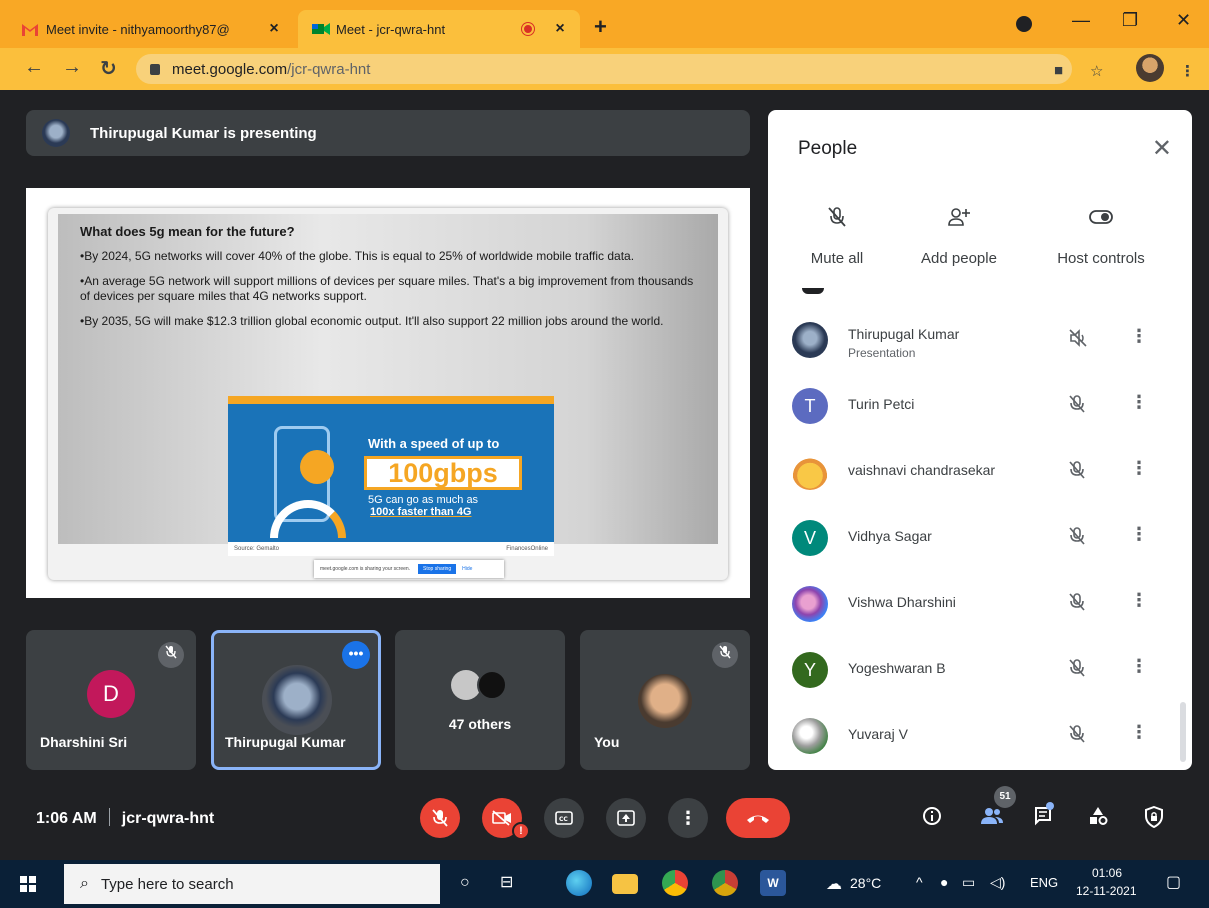 Image resolution: width=1209 pixels, height=908 pixels. Describe the element at coordinates (155, 69) in the screenshot. I see `lock-icon` at that location.